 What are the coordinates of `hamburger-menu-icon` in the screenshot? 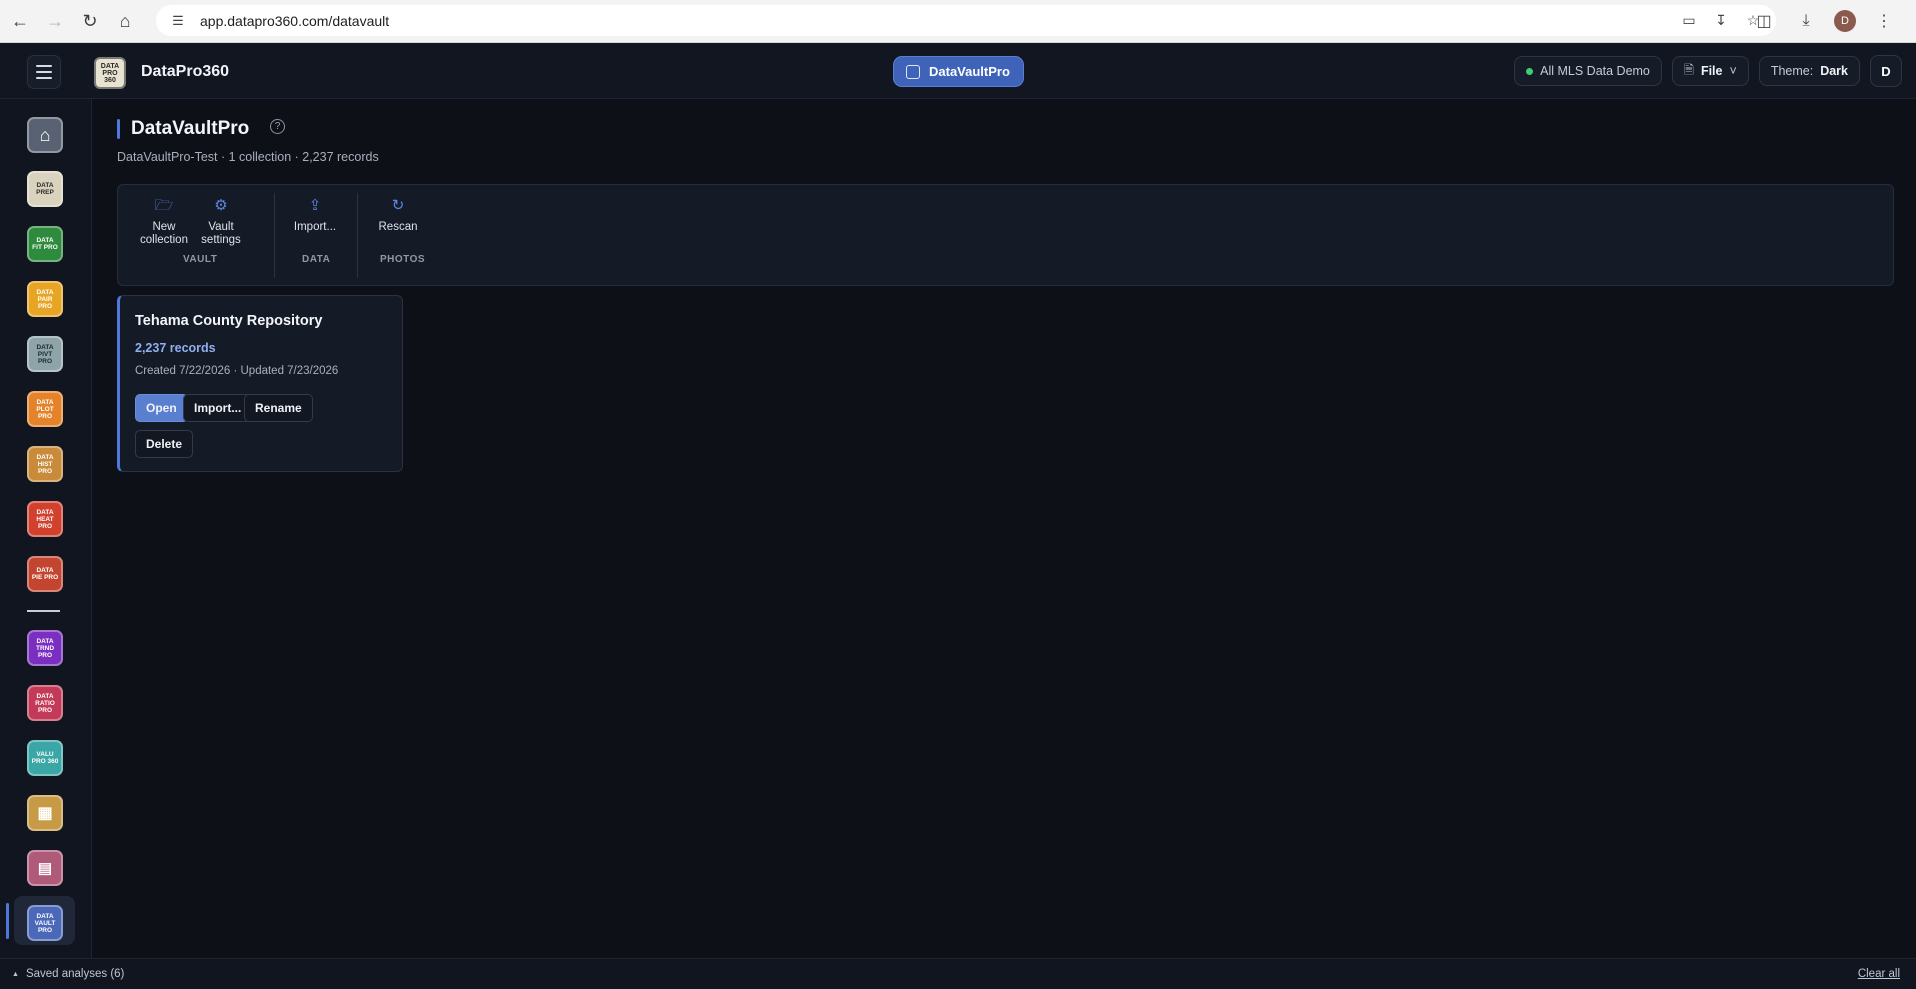 It's located at (44, 72).